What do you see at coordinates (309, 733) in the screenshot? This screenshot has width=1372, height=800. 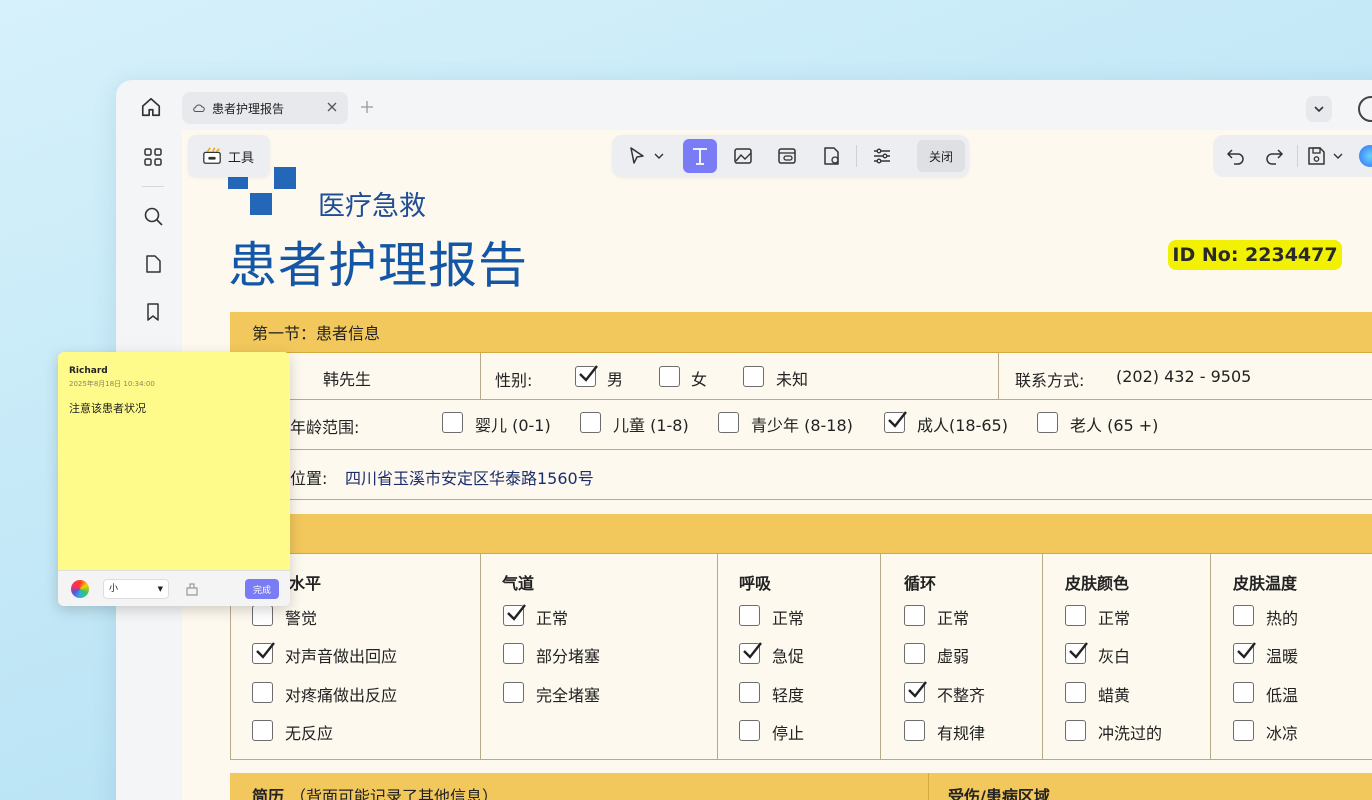 I see `option-label: 无反应` at bounding box center [309, 733].